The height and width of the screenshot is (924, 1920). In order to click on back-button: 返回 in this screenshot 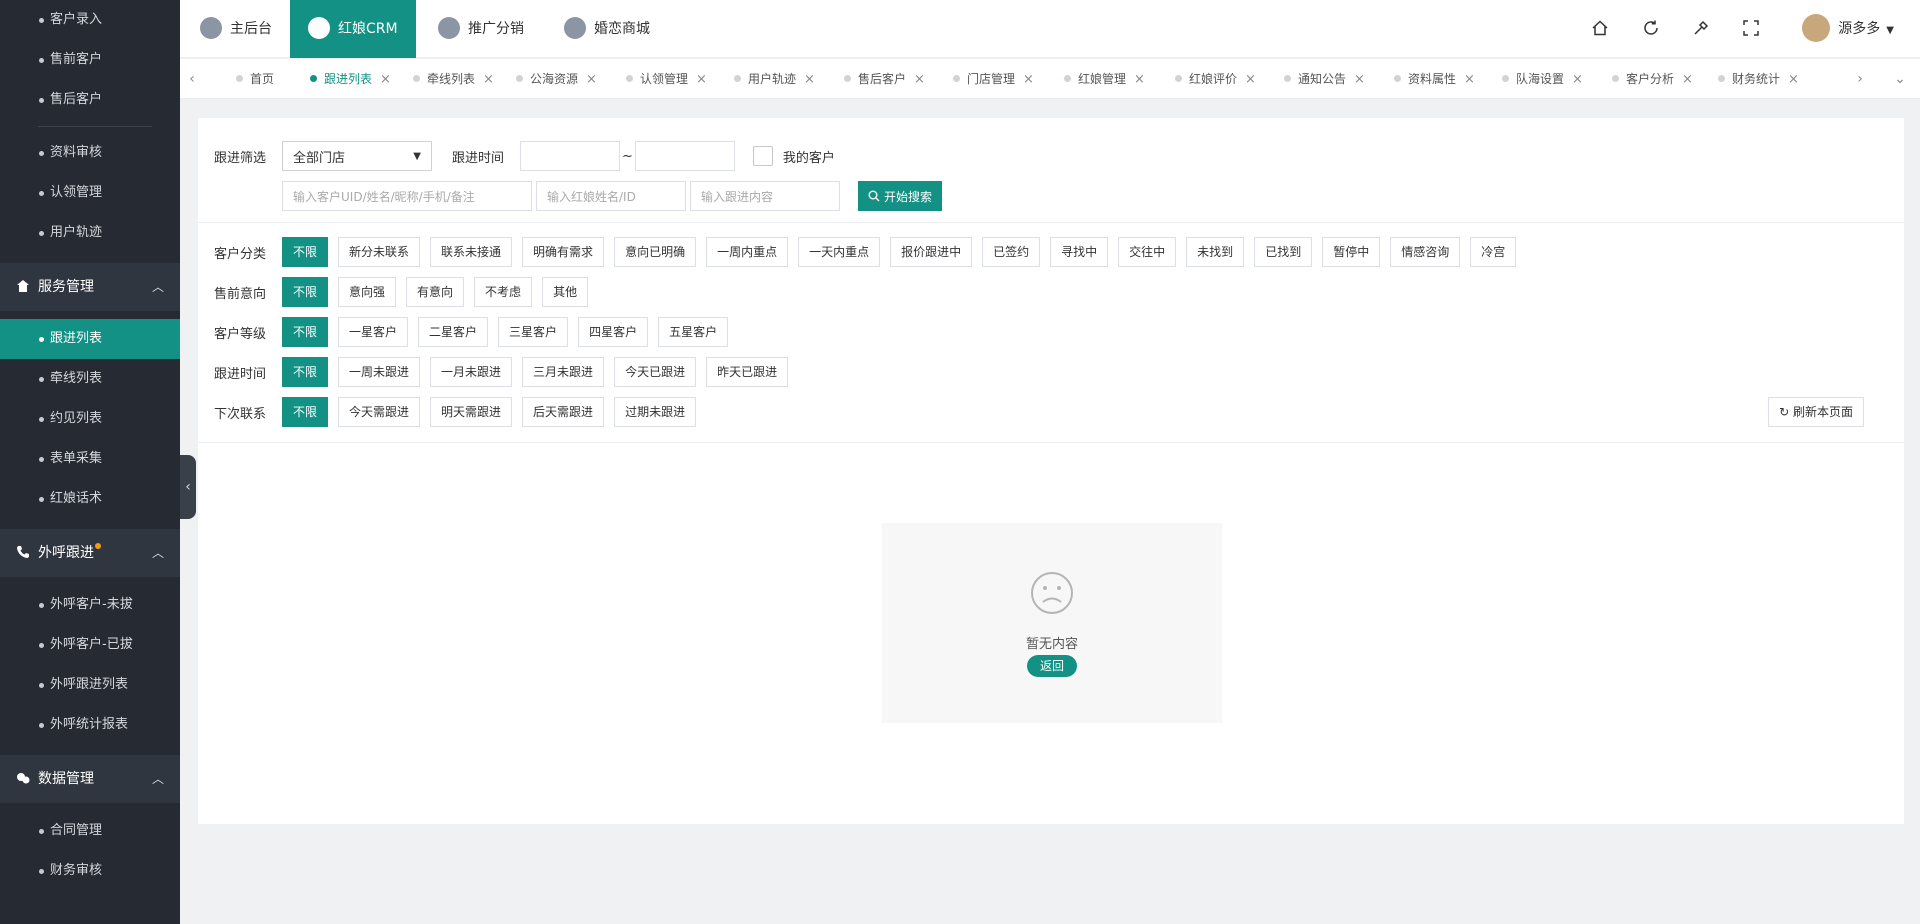, I will do `click(1052, 666)`.